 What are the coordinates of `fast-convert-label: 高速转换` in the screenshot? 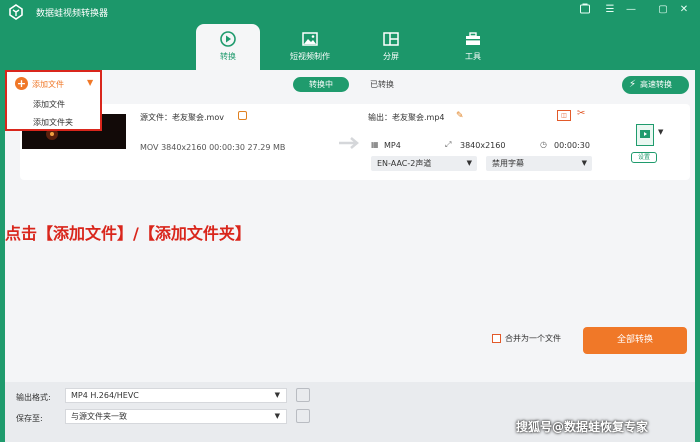 It's located at (656, 84).